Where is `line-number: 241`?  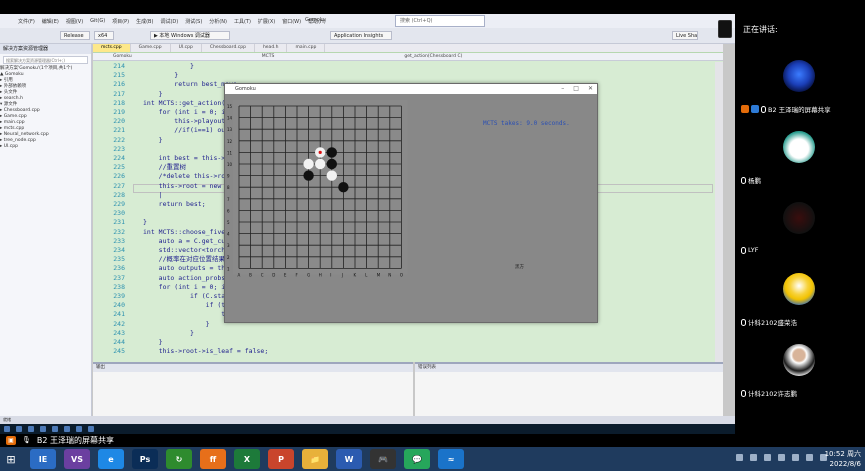
line-number: 241 is located at coordinates (119, 314).